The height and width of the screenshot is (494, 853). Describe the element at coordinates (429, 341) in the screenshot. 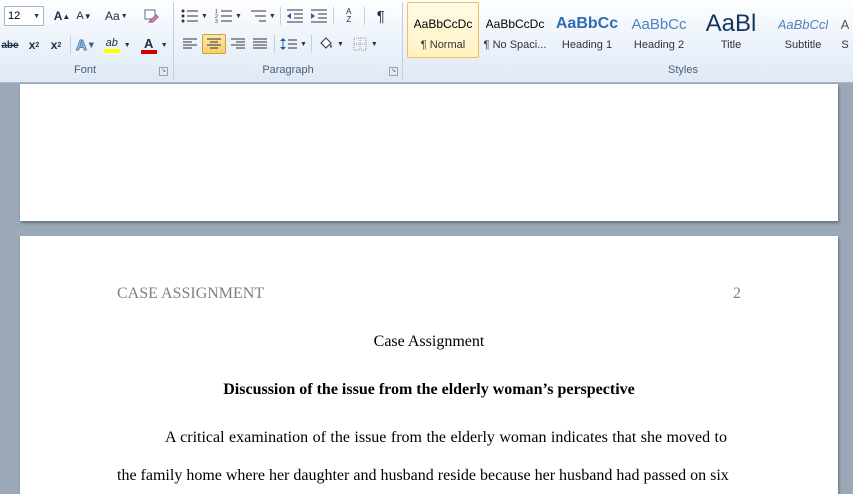

I see `document-title: Case Assignment` at that location.